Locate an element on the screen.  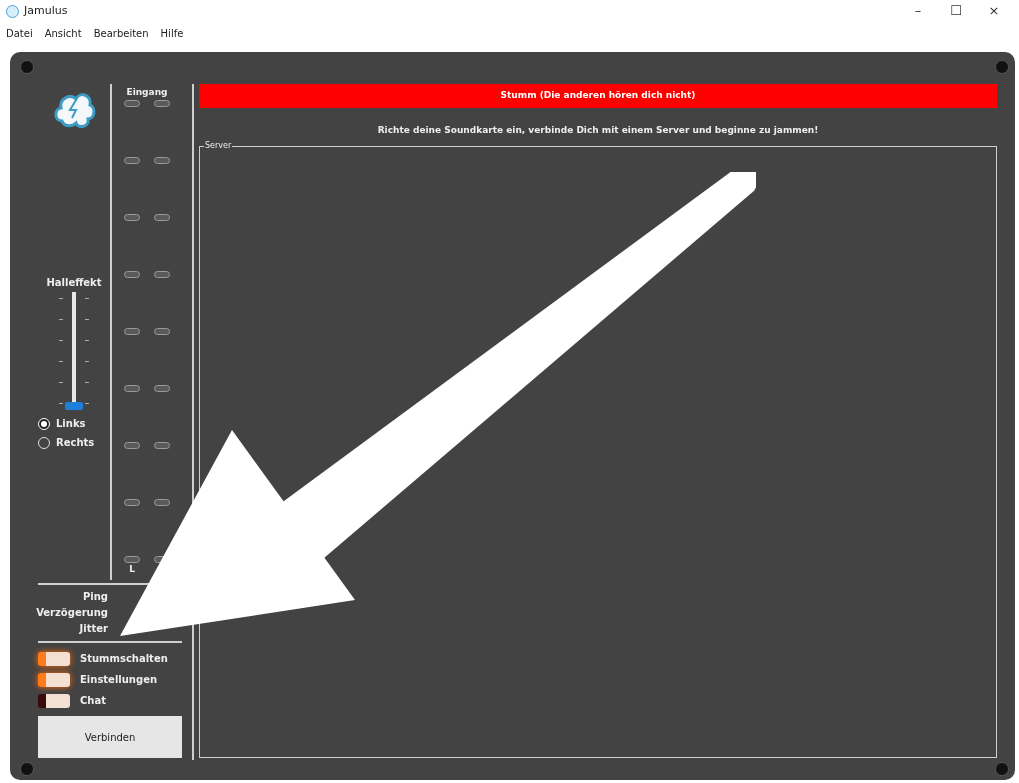
toggle-label: Chat is located at coordinates (93, 701).